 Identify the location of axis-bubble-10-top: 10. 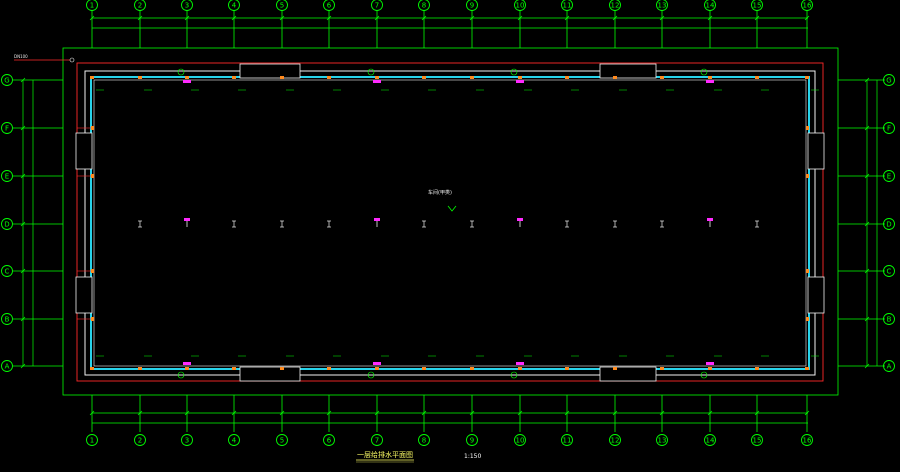
(520, 5).